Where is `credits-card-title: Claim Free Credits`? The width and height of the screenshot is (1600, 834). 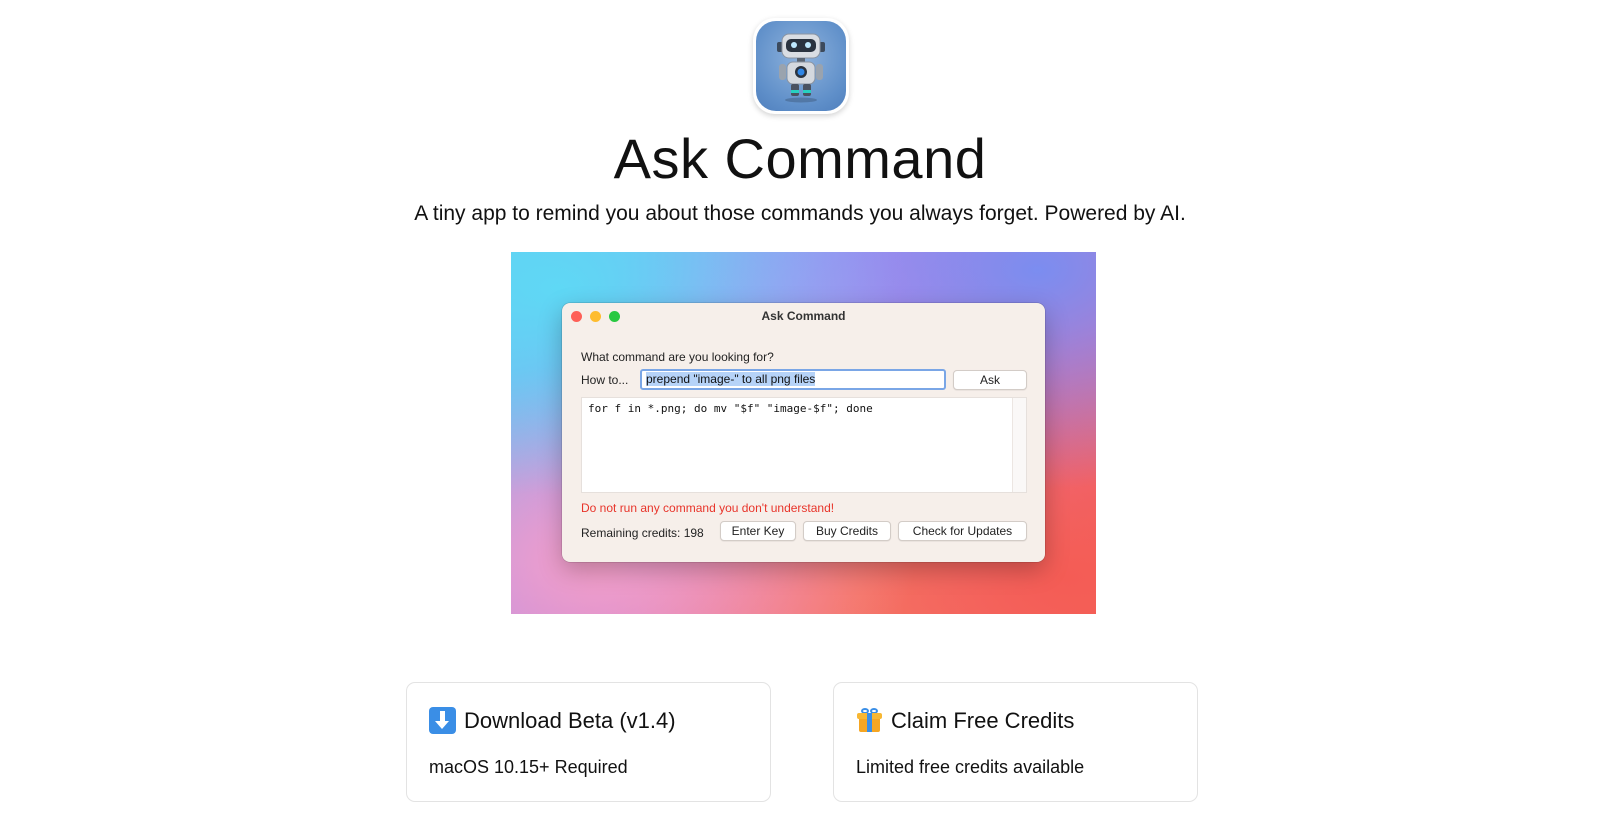
credits-card-title: Claim Free Credits is located at coordinates (983, 720).